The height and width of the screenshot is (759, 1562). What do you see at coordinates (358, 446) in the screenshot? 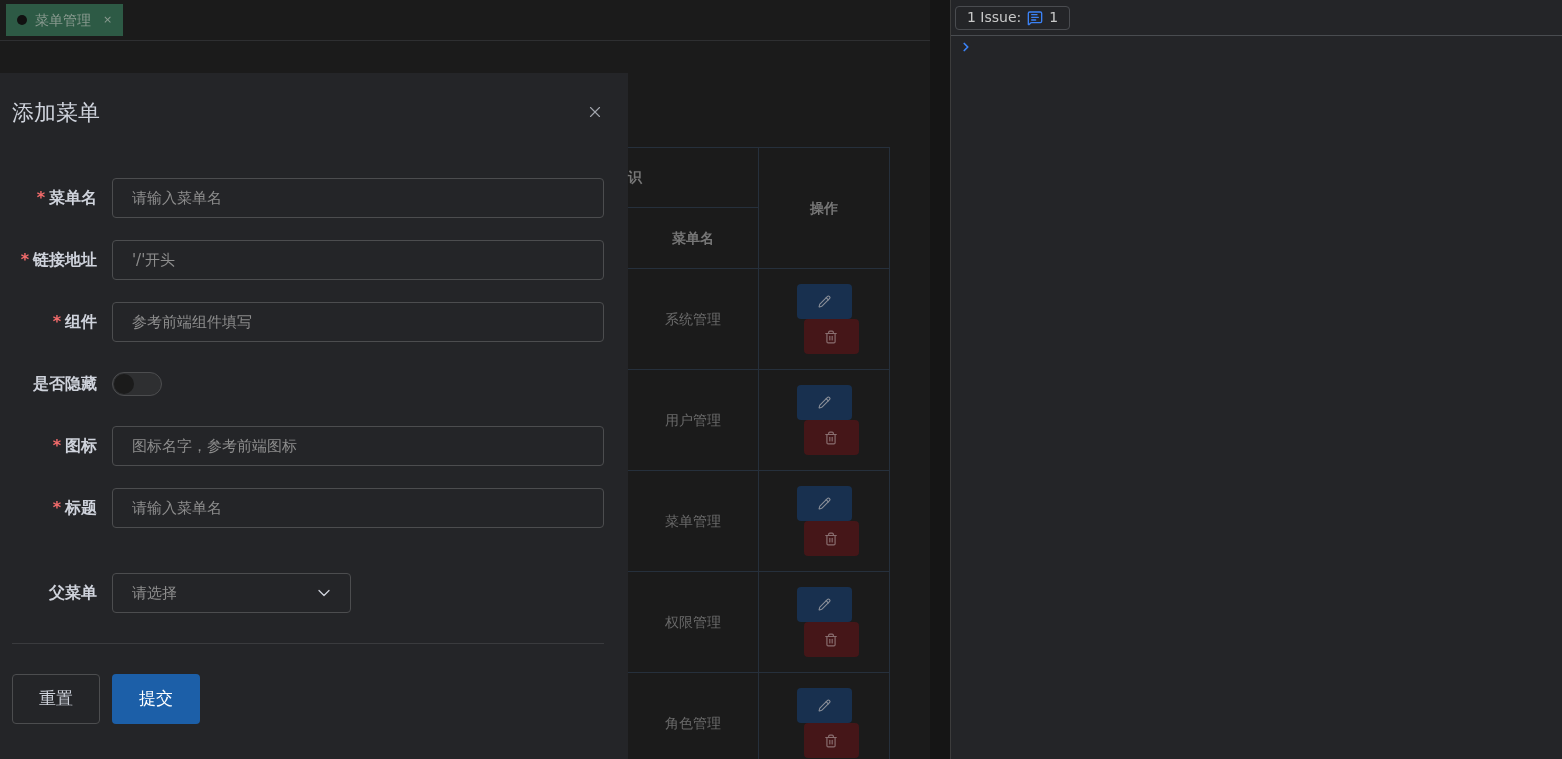
I see `text-input-field: 图标名字，参考前端图标` at bounding box center [358, 446].